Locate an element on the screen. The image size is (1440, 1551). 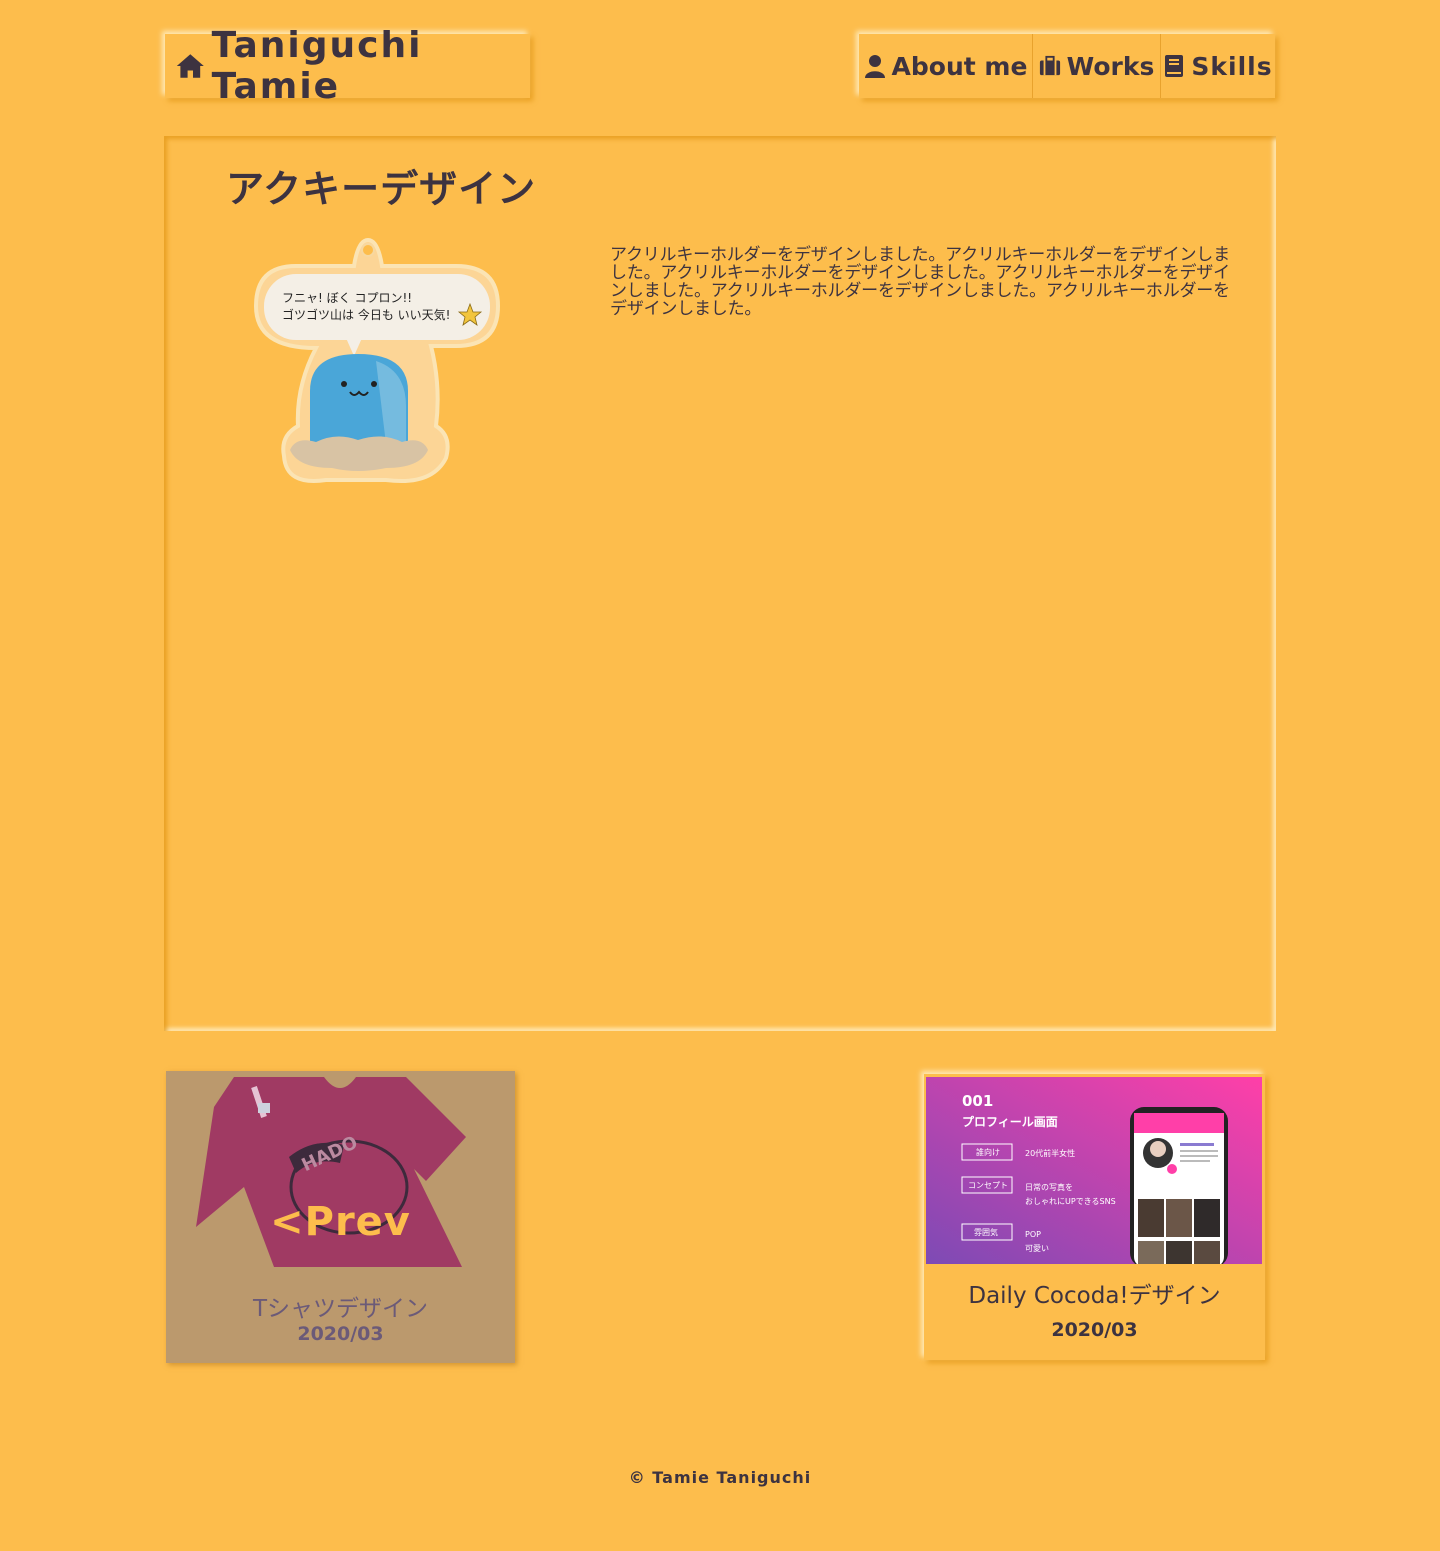
book-icon is located at coordinates (1174, 66).